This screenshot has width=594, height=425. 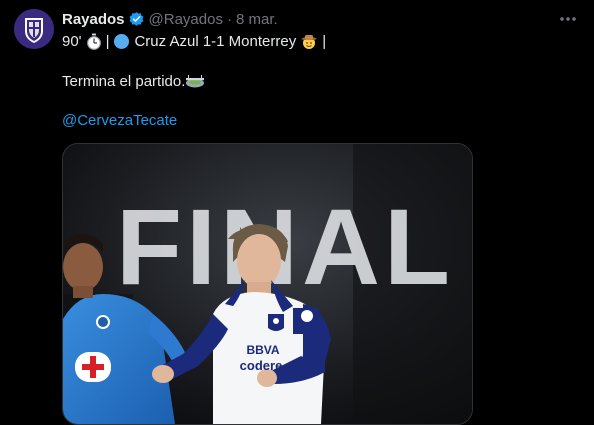 I want to click on stadium-emoji-icon, so click(x=195, y=81).